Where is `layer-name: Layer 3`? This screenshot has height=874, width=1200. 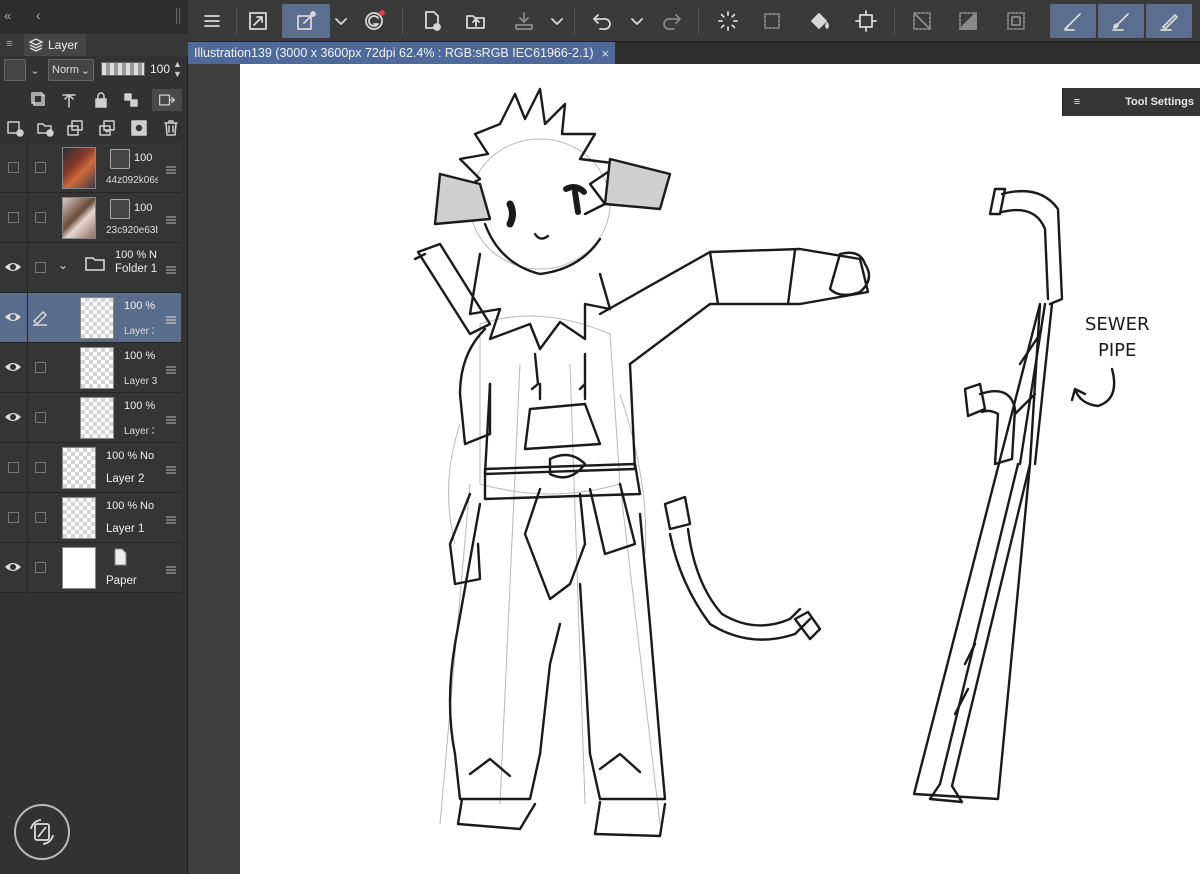 layer-name: Layer 3 is located at coordinates (139, 431).